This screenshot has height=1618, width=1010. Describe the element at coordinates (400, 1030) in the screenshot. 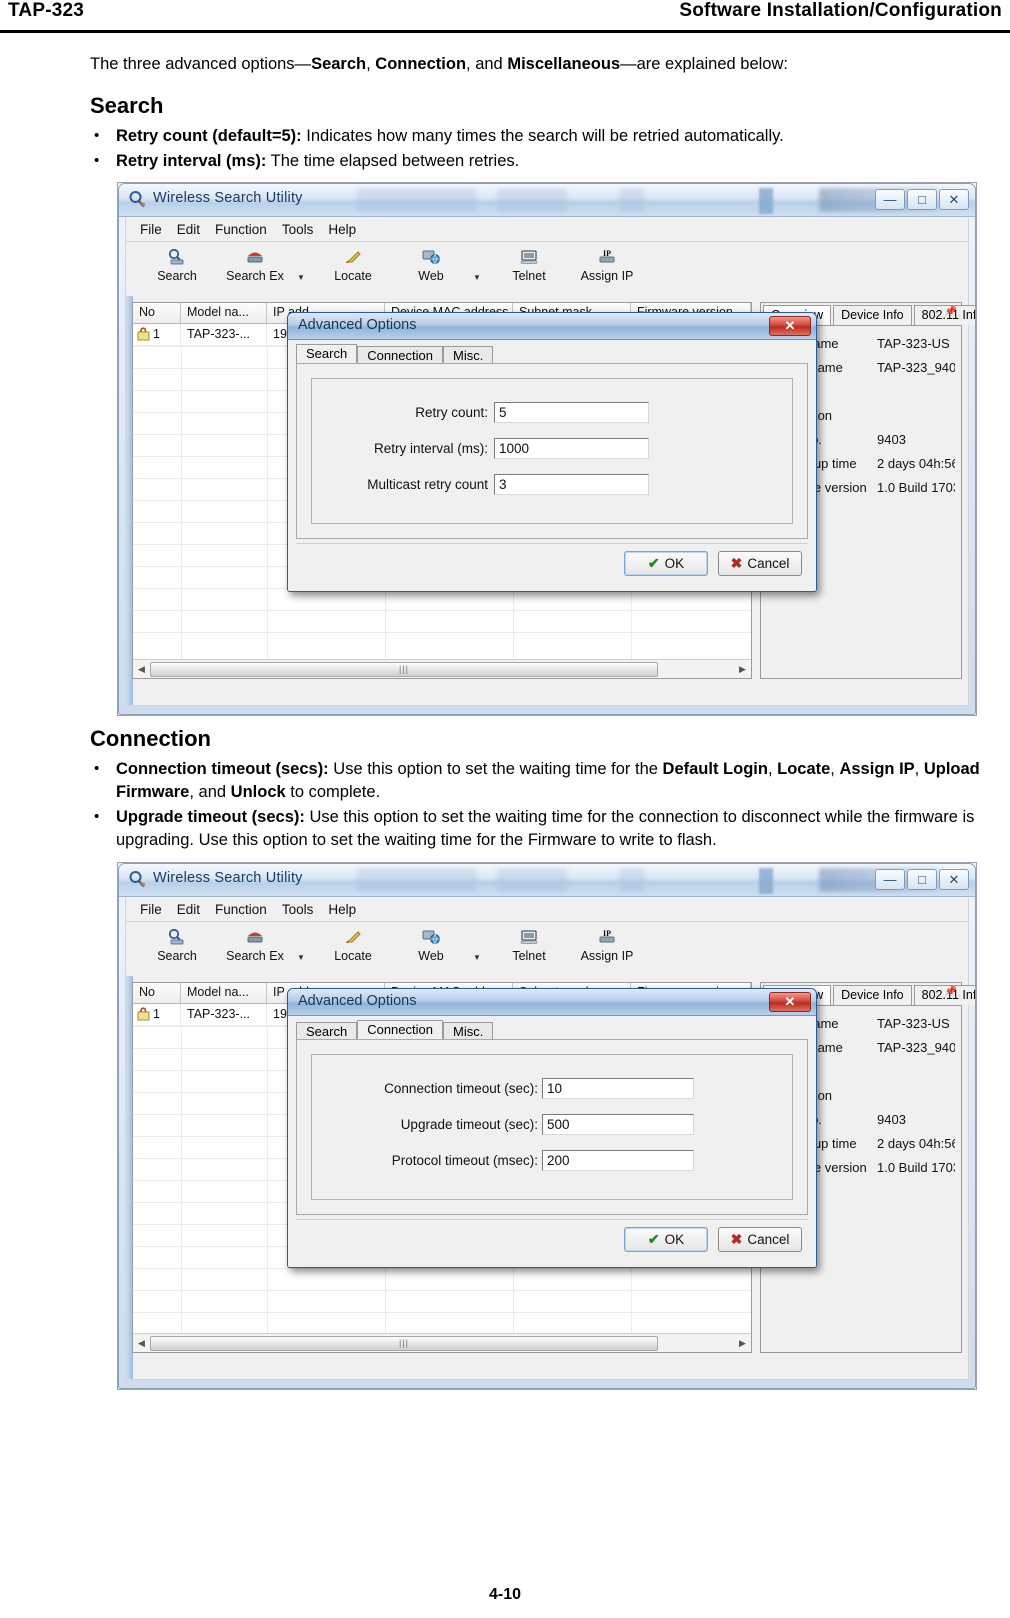

I see `dialog-tab-connection: Connection` at that location.